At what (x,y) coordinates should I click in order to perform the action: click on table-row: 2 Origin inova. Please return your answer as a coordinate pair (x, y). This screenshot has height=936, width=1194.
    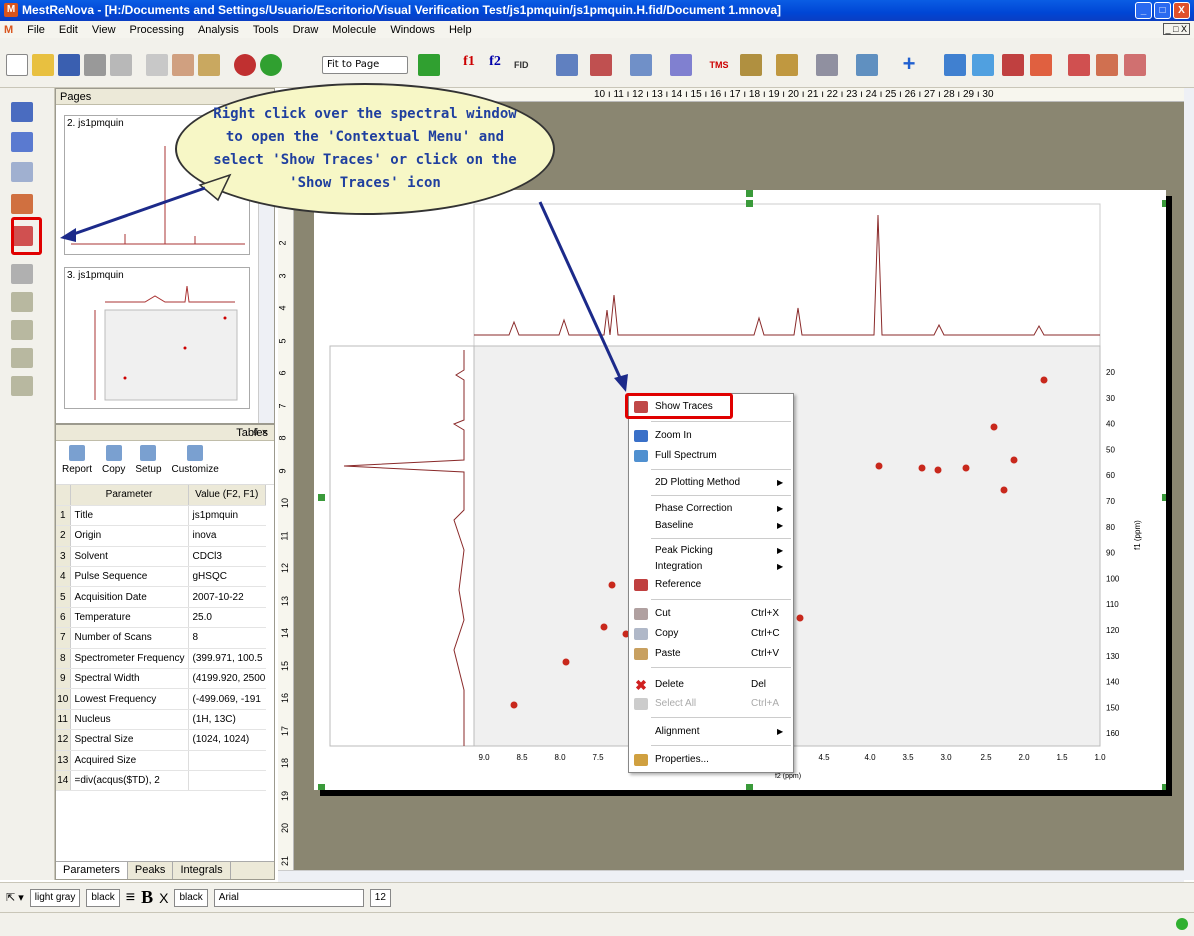
    Looking at the image, I should click on (161, 536).